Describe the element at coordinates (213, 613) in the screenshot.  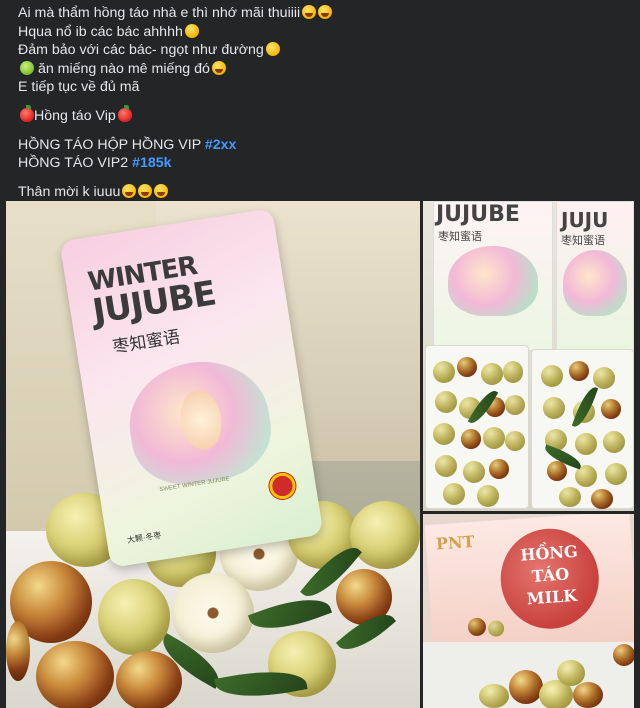
I see `jujube-cut-half` at that location.